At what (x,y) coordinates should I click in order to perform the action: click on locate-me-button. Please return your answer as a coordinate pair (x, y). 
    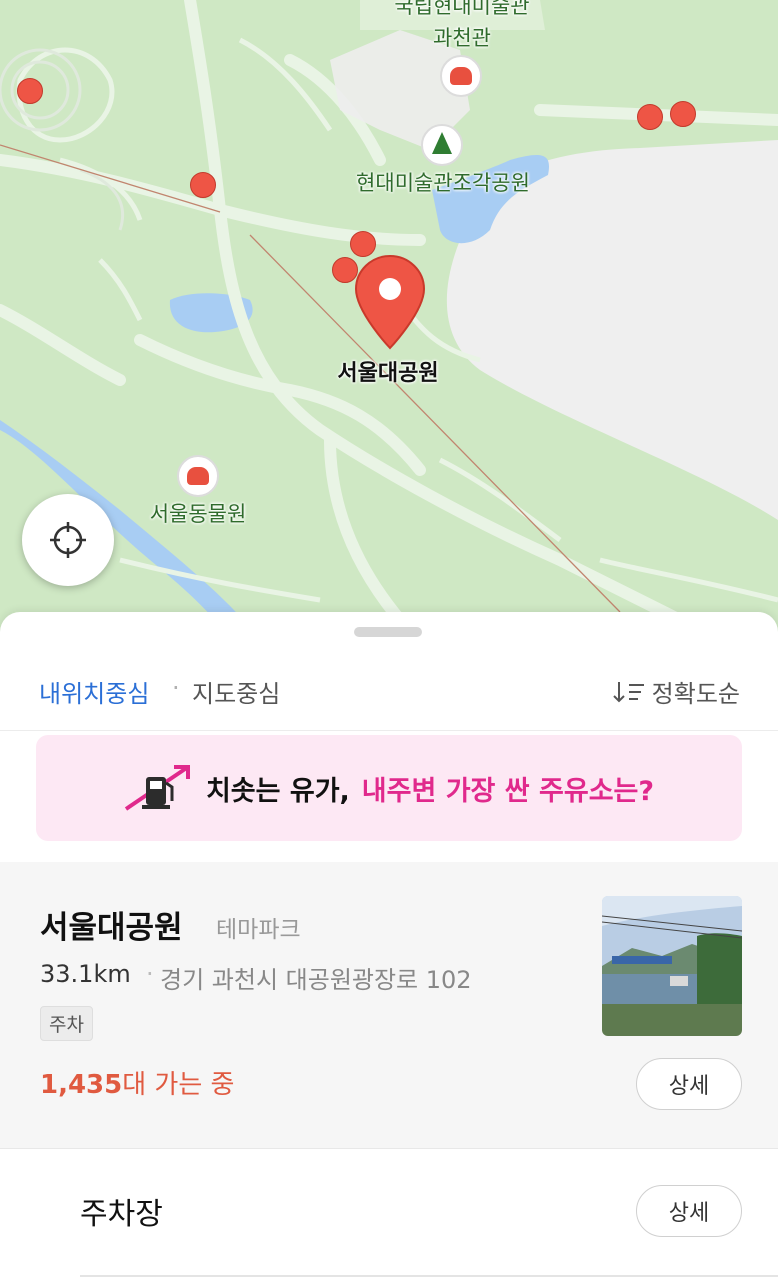
    Looking at the image, I should click on (68, 540).